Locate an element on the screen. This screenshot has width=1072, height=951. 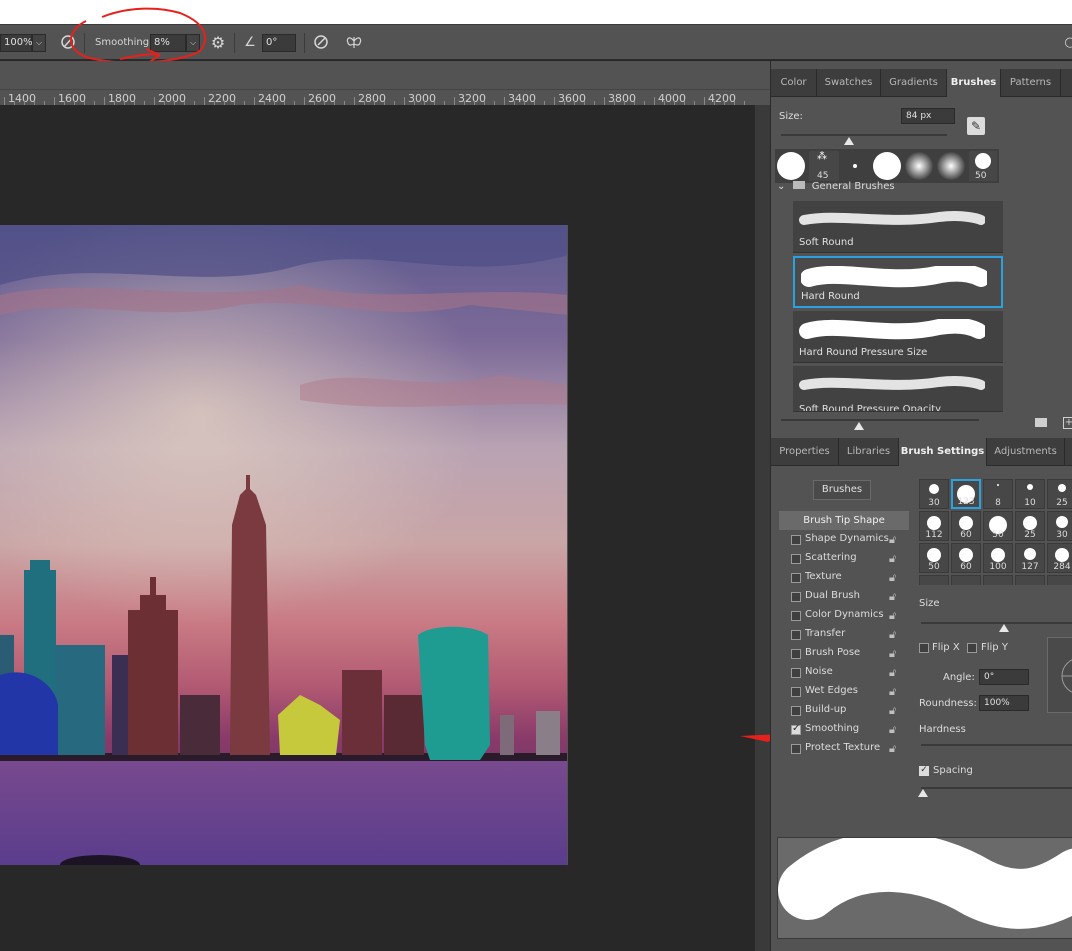
brush-item: Hard Round Pressure Size is located at coordinates (898, 337).